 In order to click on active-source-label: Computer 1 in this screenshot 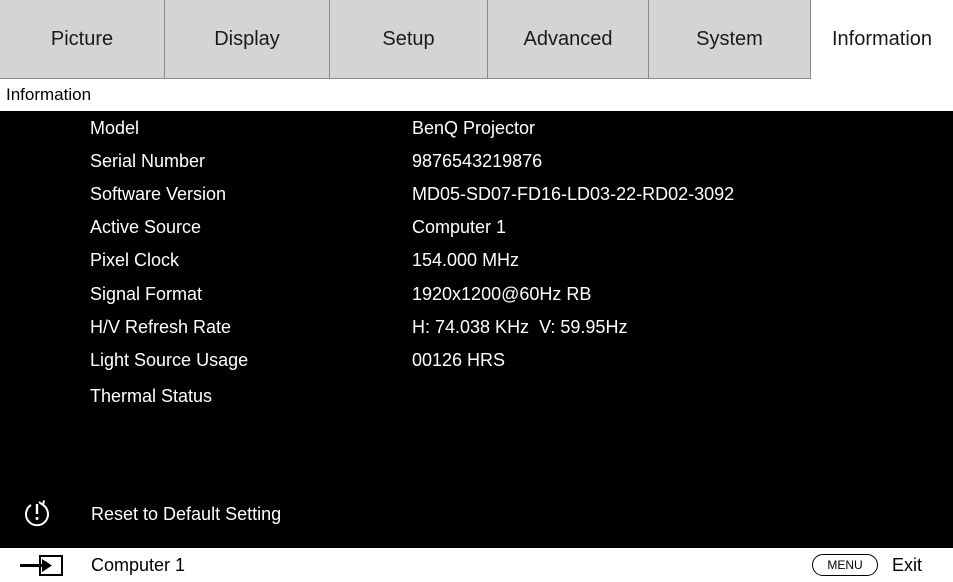, I will do `click(138, 565)`.